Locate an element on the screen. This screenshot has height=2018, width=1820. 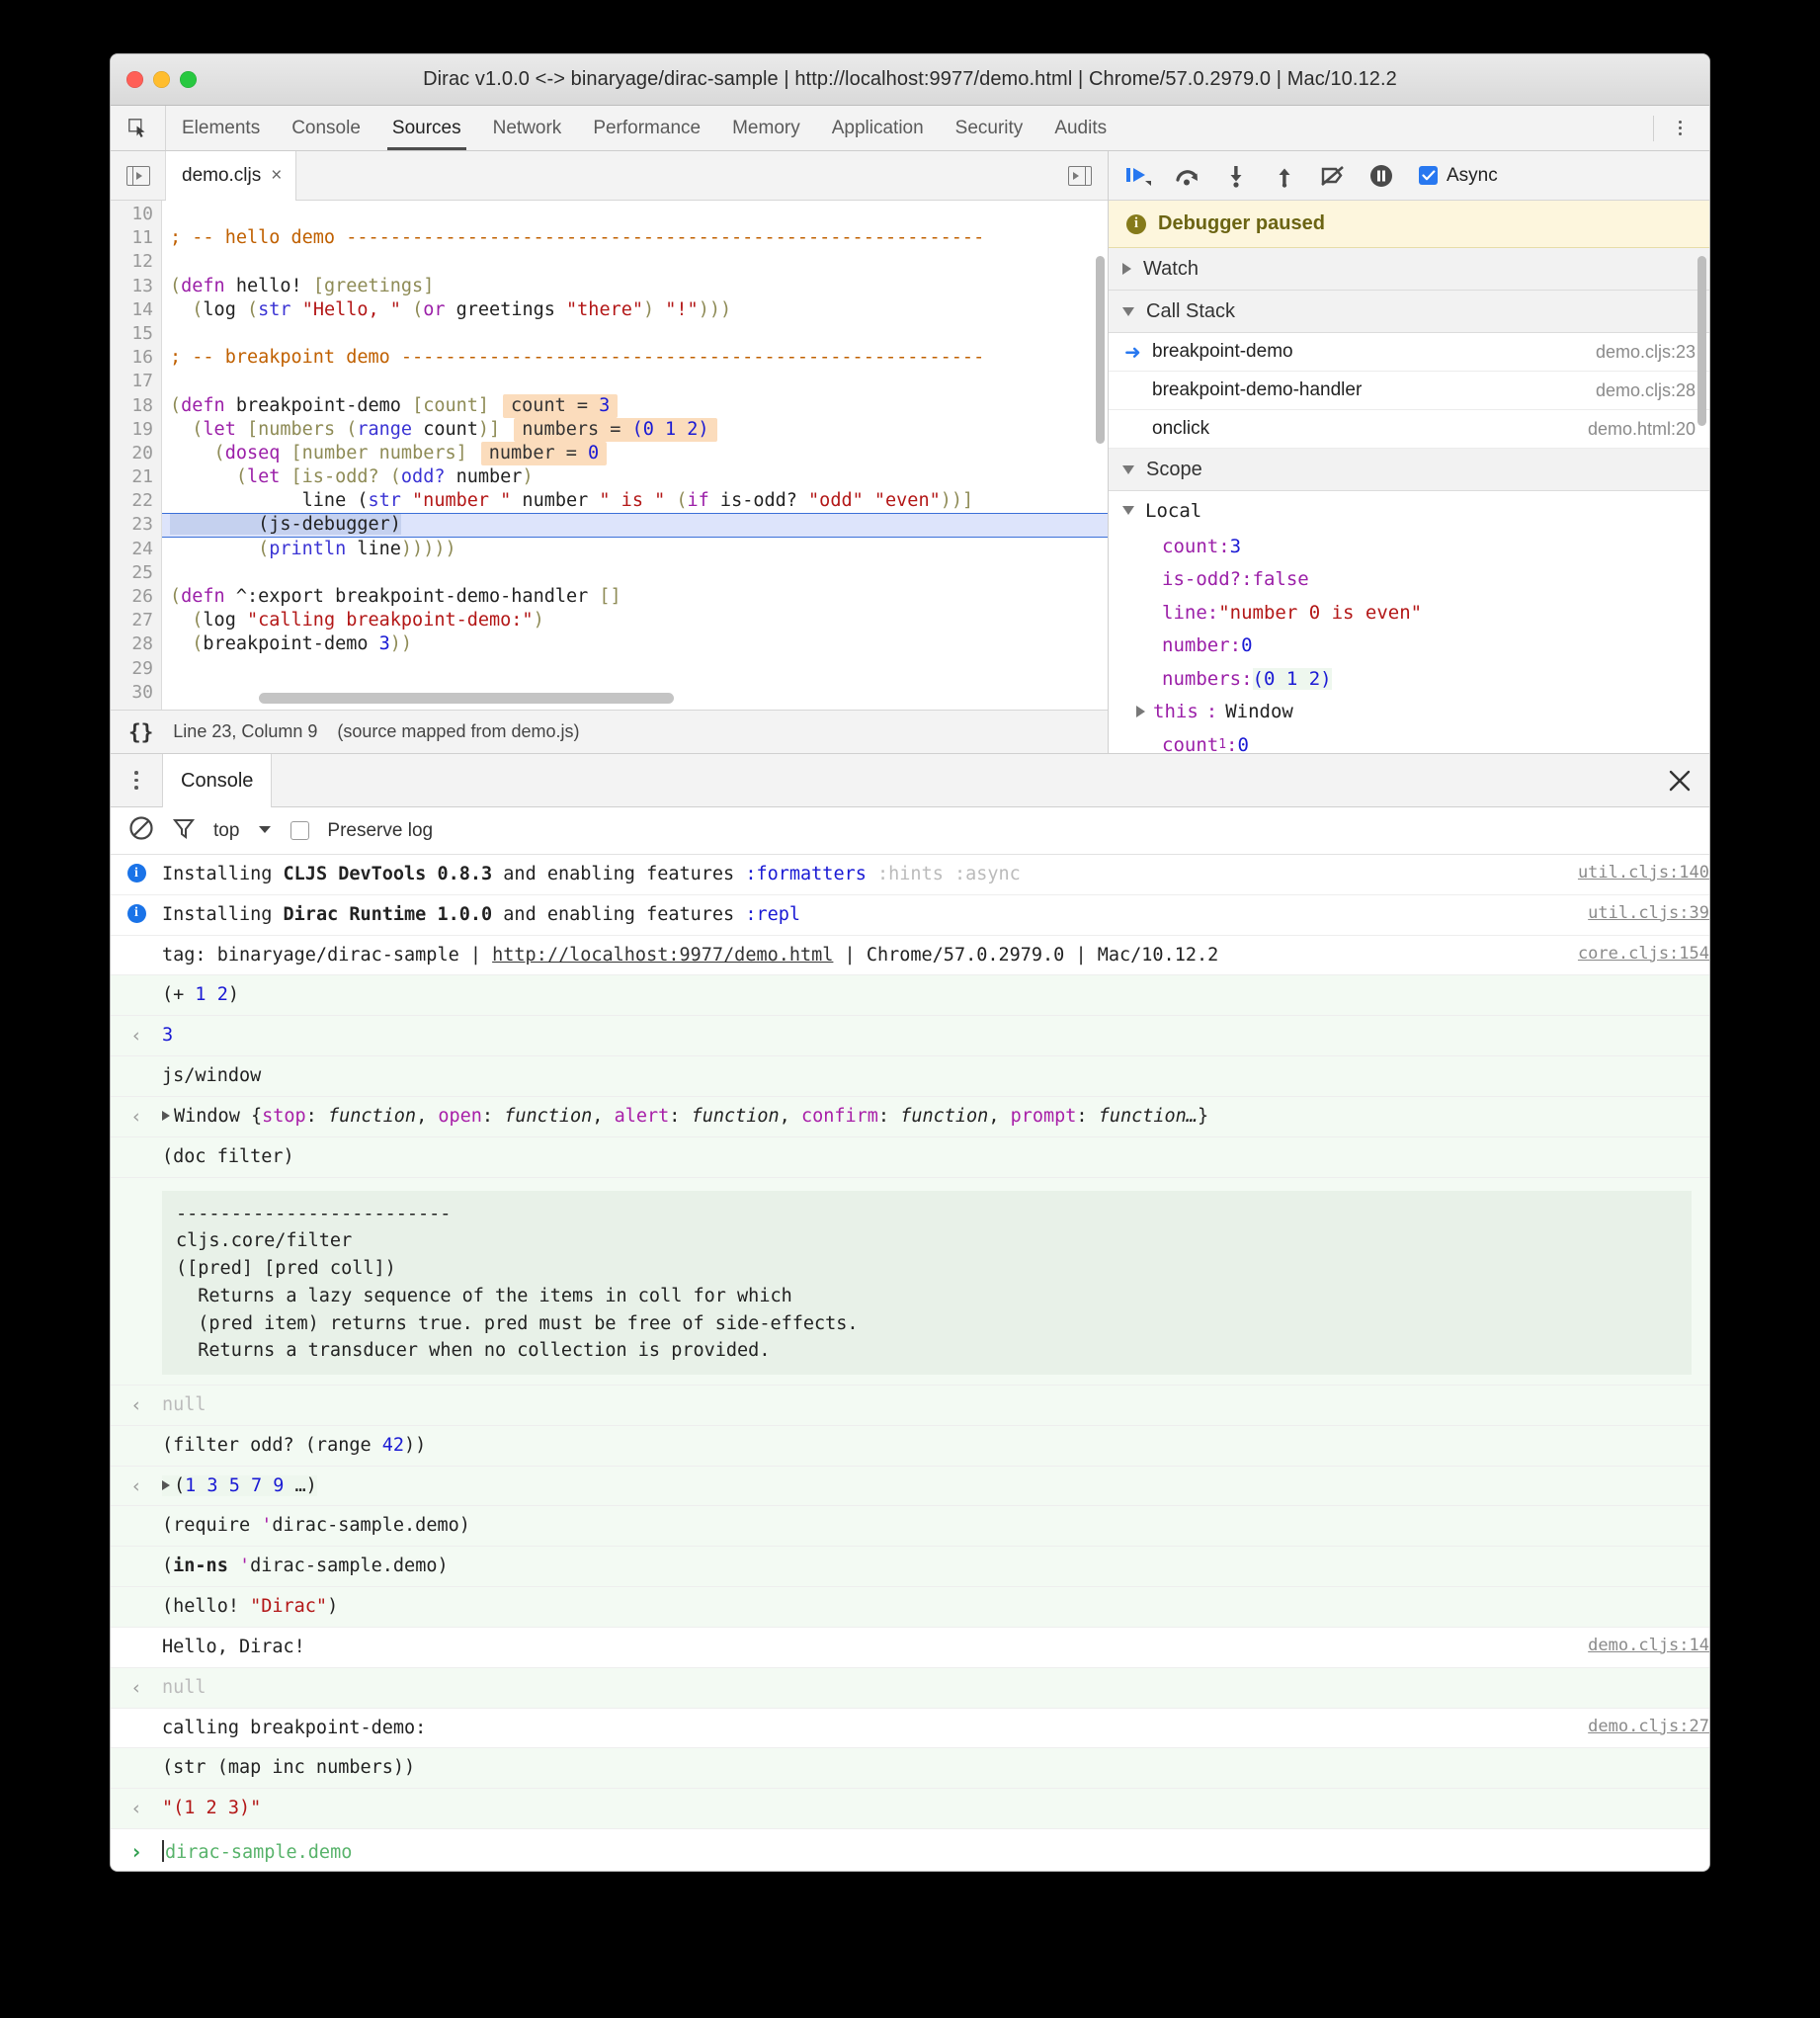
async-checkbox: Async is located at coordinates (1458, 176).